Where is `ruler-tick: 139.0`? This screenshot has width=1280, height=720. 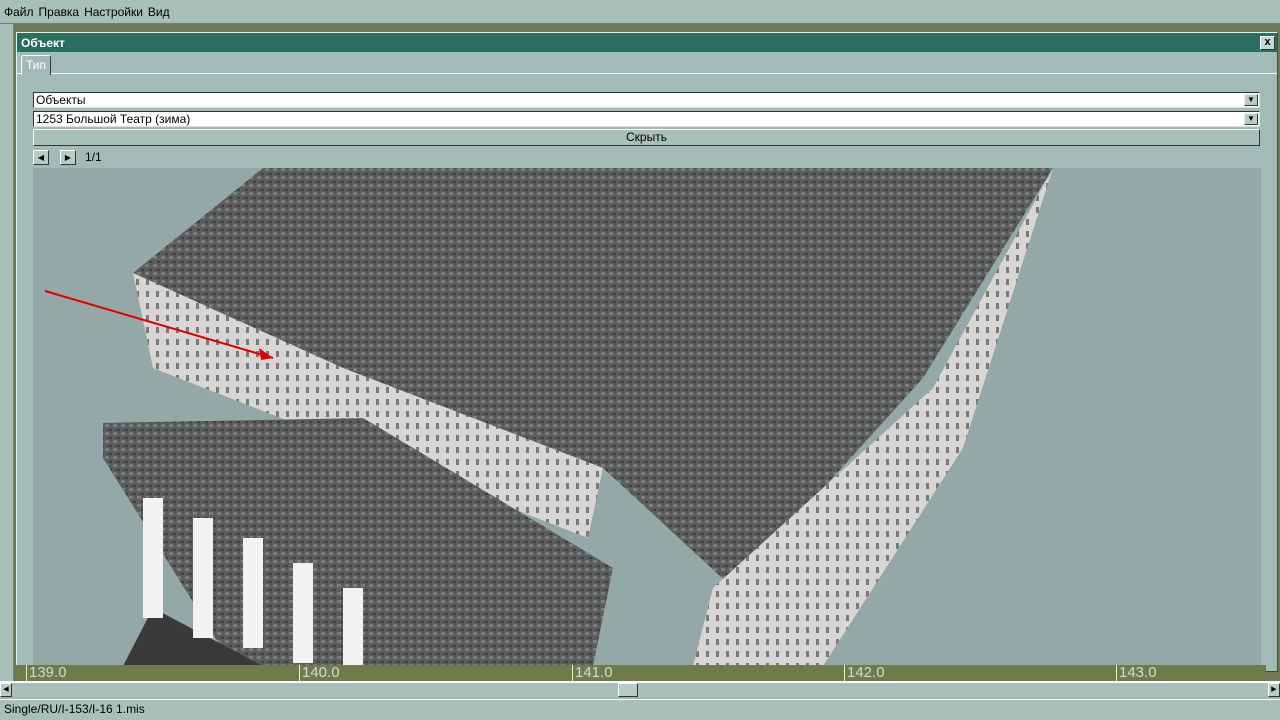
ruler-tick: 139.0 is located at coordinates (46, 673).